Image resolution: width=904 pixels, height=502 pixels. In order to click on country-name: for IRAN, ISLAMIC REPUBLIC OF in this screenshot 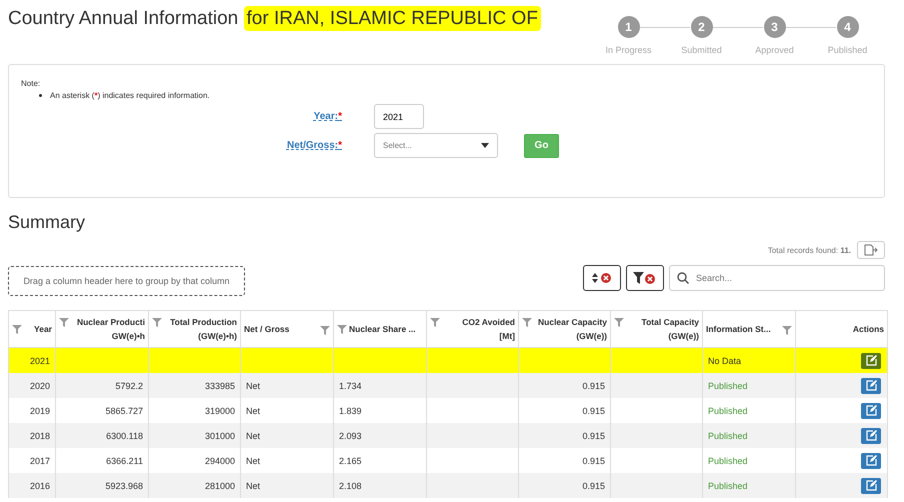, I will do `click(392, 18)`.